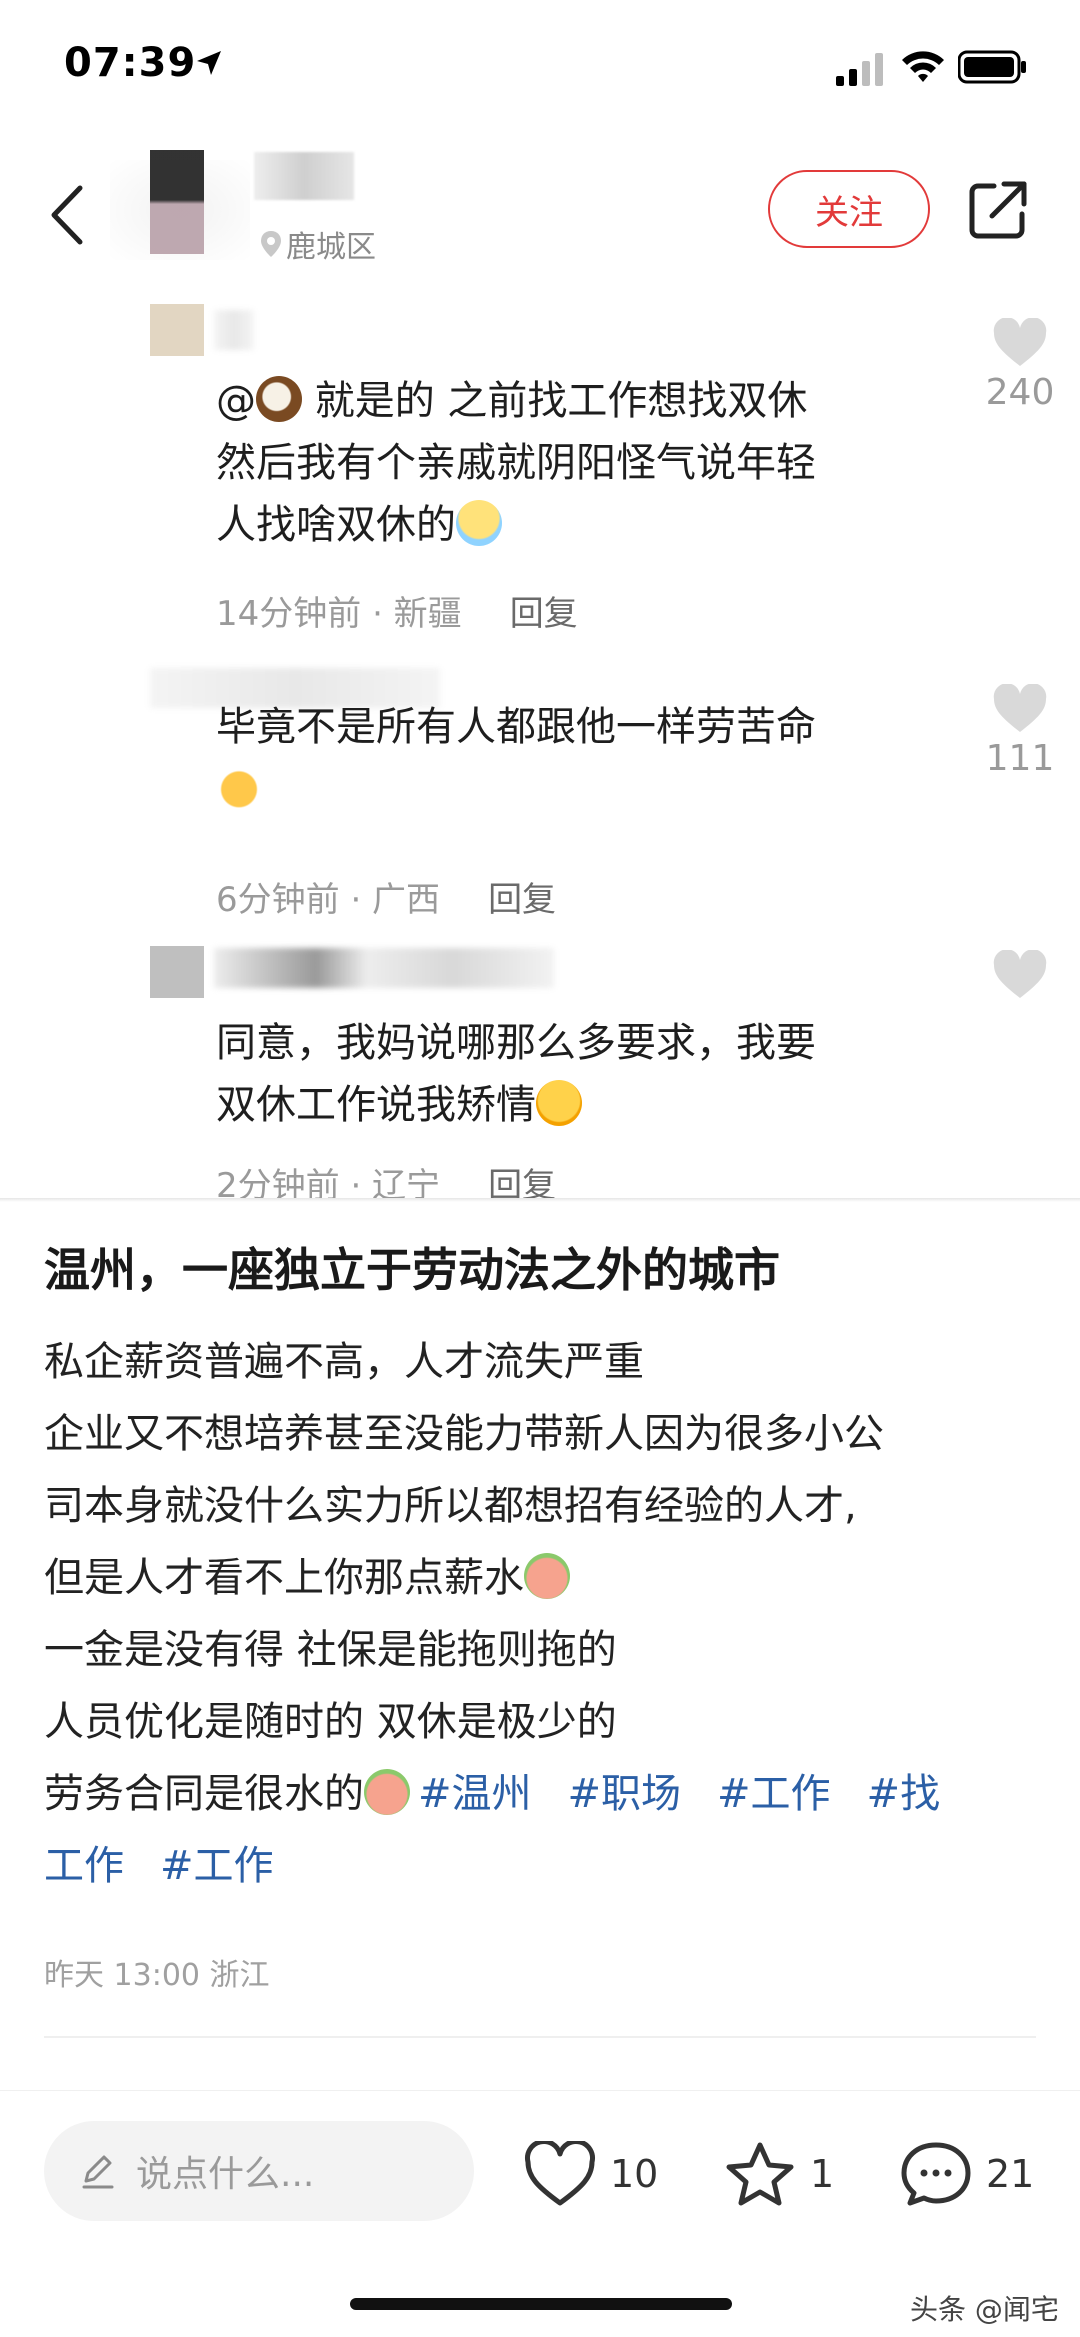  Describe the element at coordinates (68, 215) in the screenshot. I see `back-arrow-icon` at that location.